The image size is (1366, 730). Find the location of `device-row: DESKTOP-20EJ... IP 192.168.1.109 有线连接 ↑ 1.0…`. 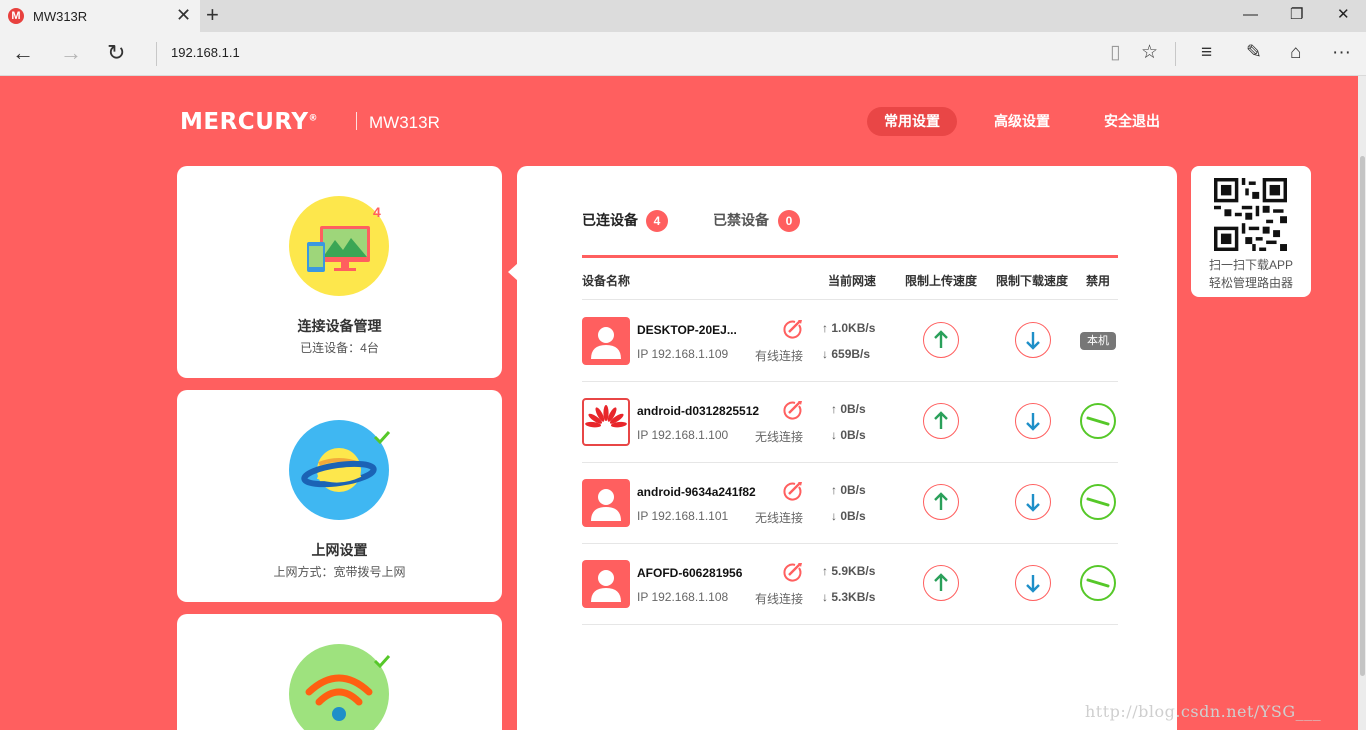

device-row: DESKTOP-20EJ... IP 192.168.1.109 有线连接 ↑ 1.0… is located at coordinates (850, 340).